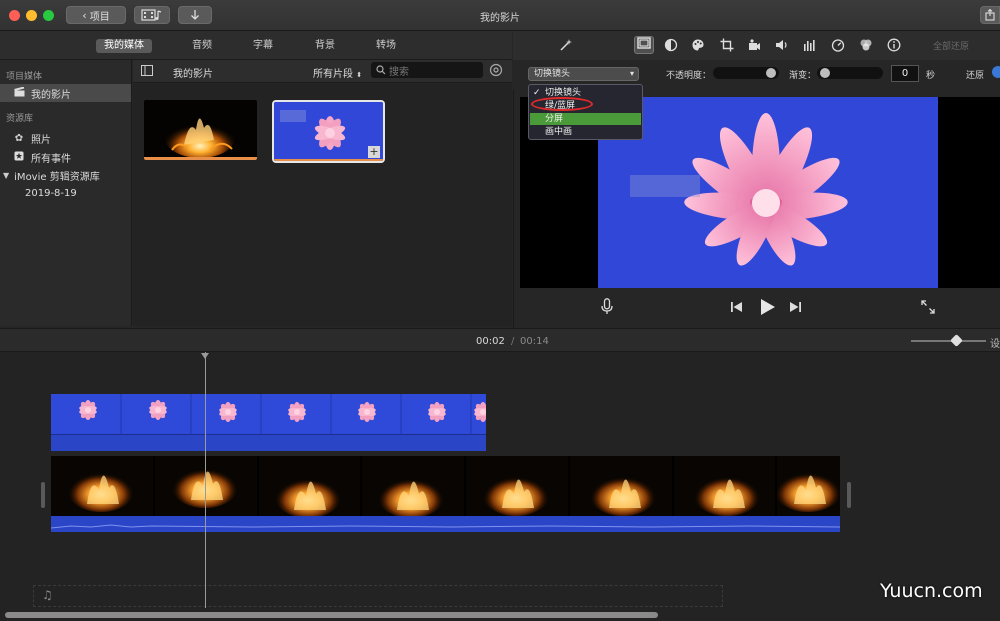 The image size is (1000, 621). Describe the element at coordinates (975, 74) in the screenshot. I see `restore-button: 还原` at that location.